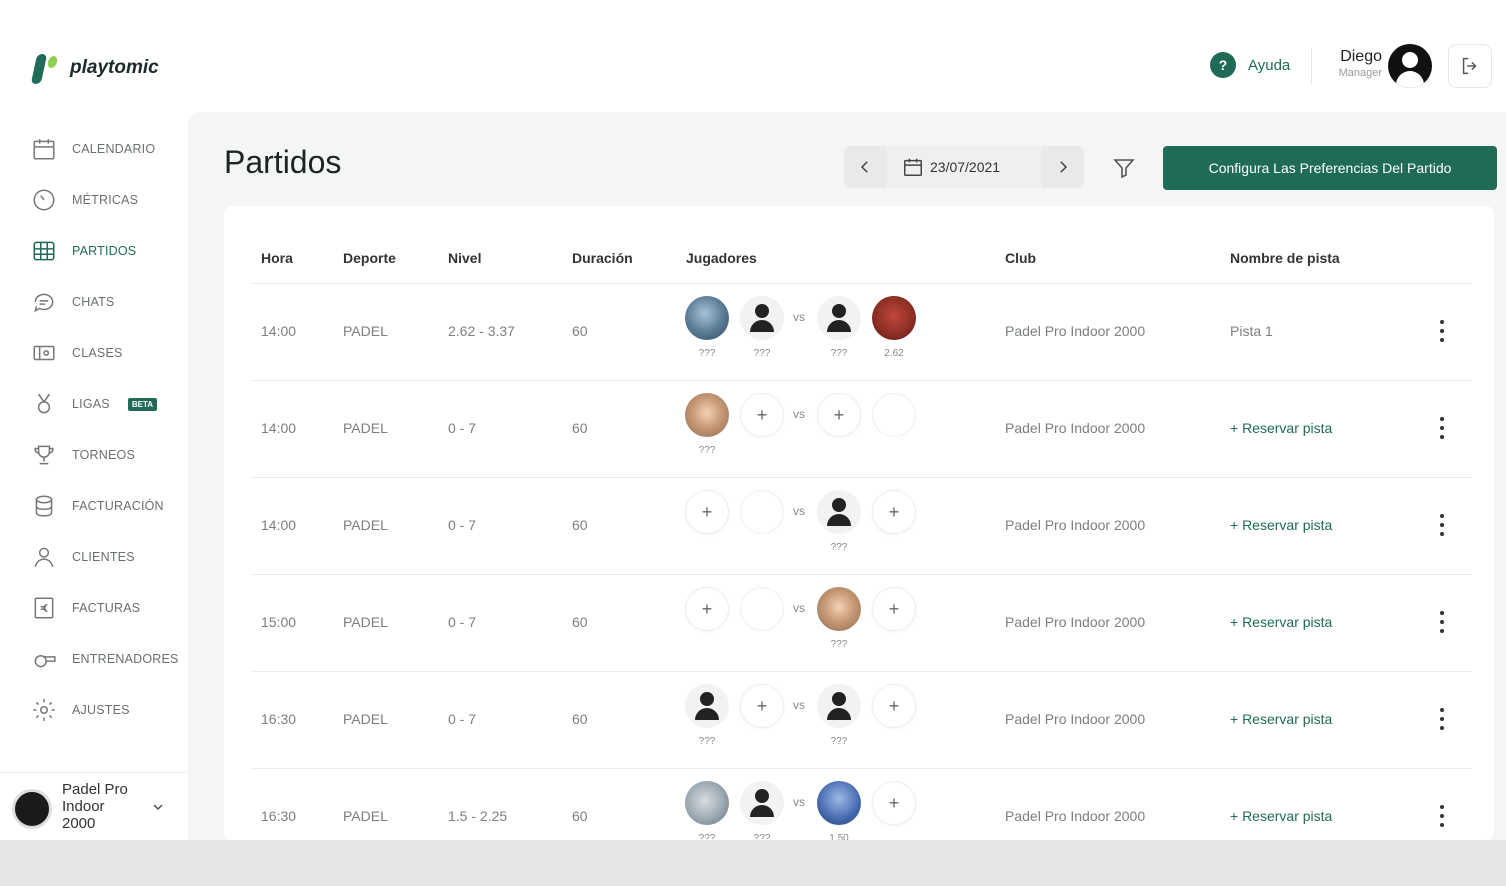 This screenshot has height=886, width=1506. What do you see at coordinates (1020, 258) in the screenshot?
I see `col-header-club: Club` at bounding box center [1020, 258].